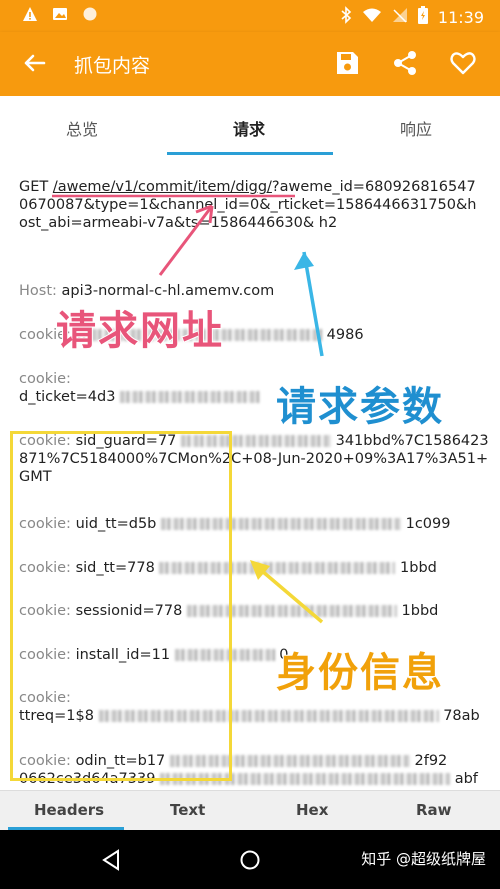  I want to click on url-annotation-label: 请求网址, so click(139, 331).